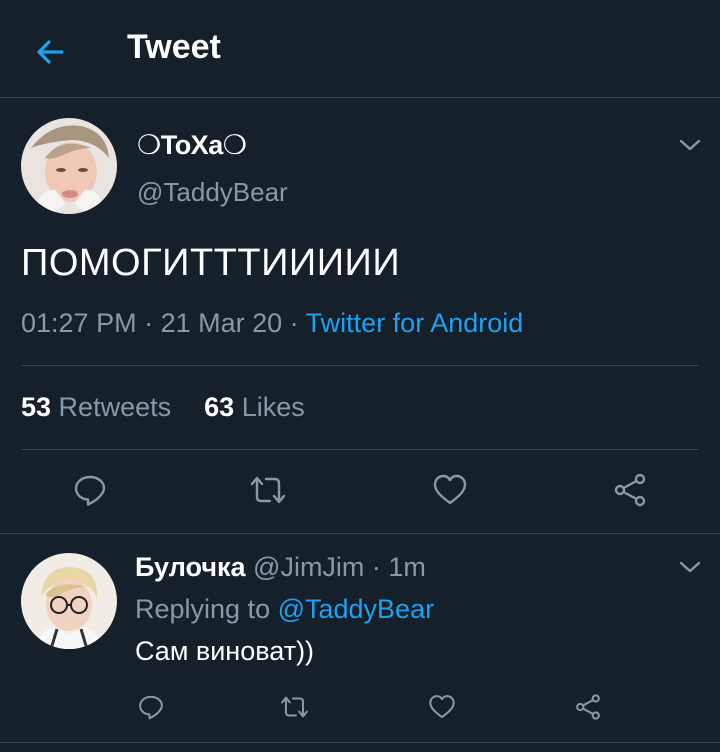 This screenshot has height=752, width=720. Describe the element at coordinates (192, 145) in the screenshot. I see `author-display-name: ❍ToXa❍` at that location.